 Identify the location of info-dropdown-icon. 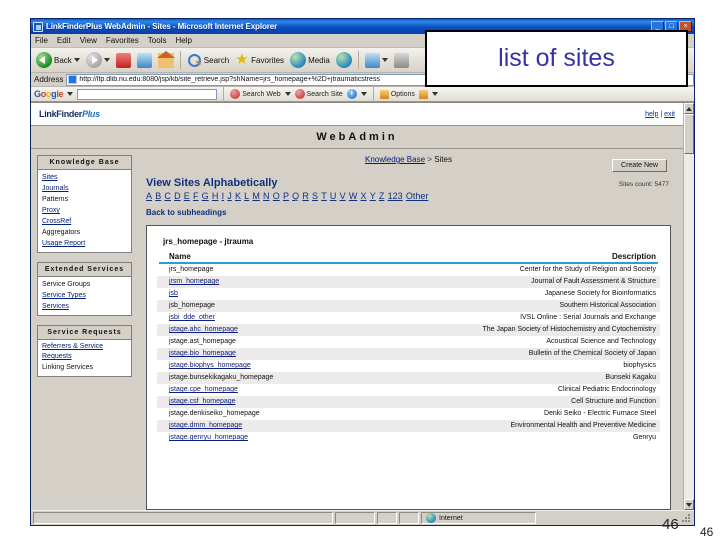
(363, 94).